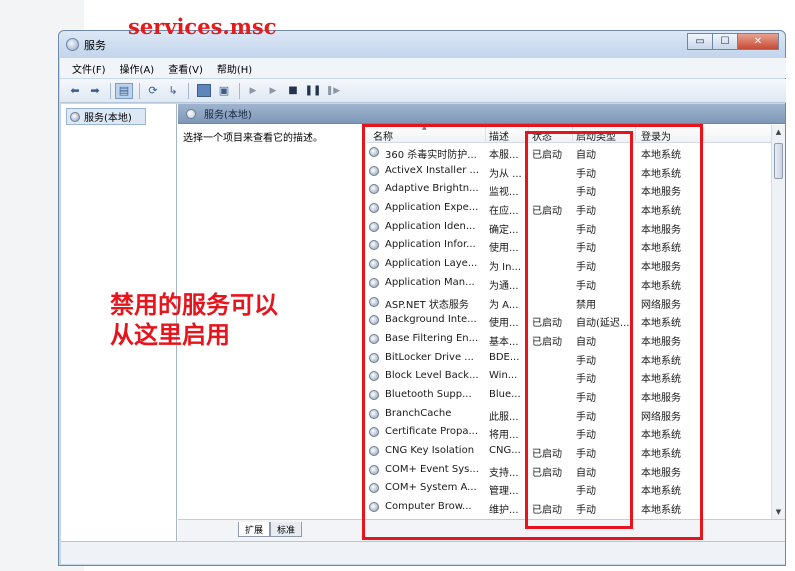  Describe the element at coordinates (569, 414) in the screenshot. I see `service-row: BranchCache 此服... 手动 网络服务` at that location.